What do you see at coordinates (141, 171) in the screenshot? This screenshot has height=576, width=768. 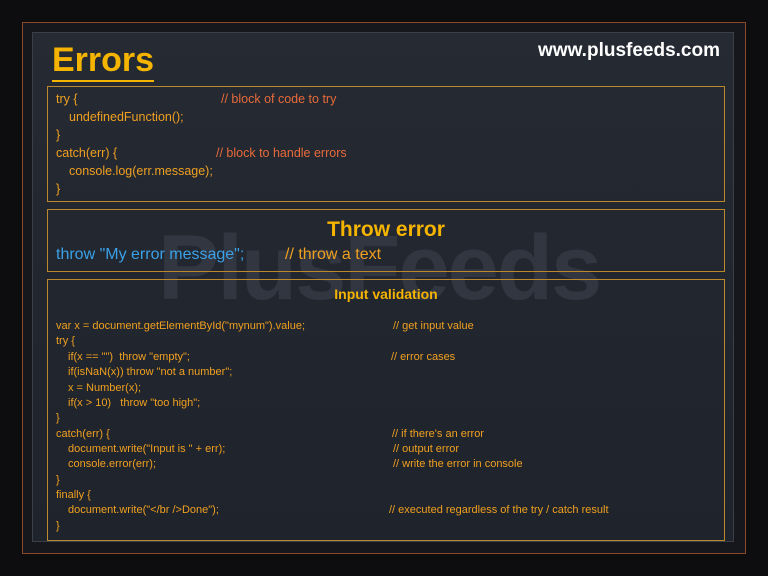 I see `code-line: console.log(err.message);` at bounding box center [141, 171].